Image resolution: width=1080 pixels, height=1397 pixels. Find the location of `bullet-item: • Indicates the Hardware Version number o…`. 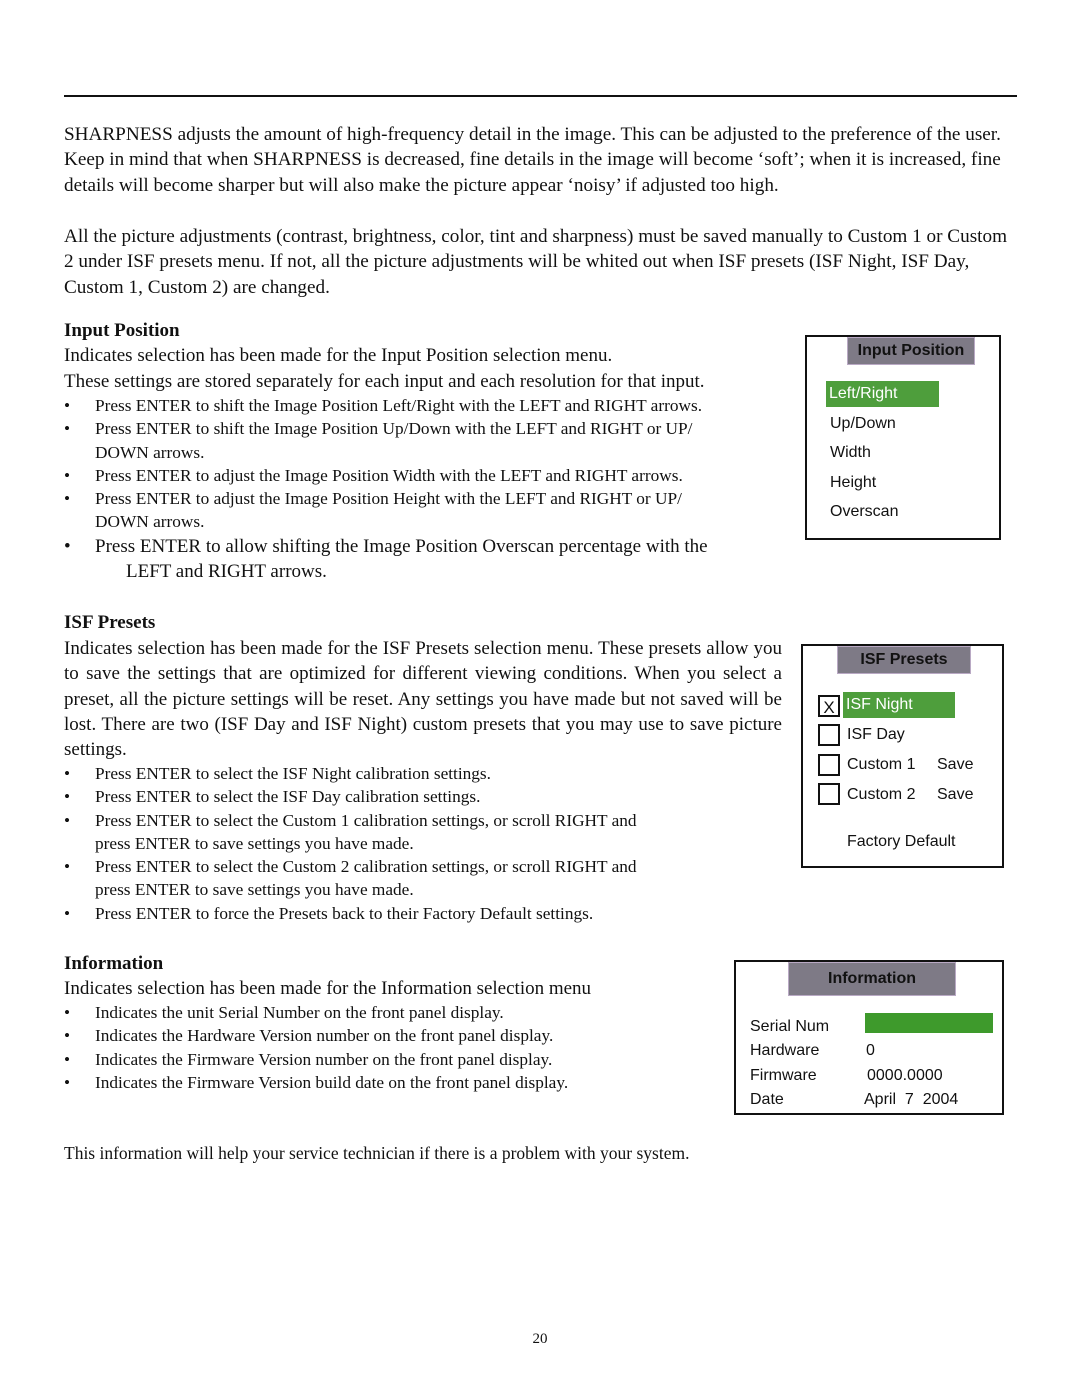

bullet-item: • Indicates the Hardware Version number o… is located at coordinates (309, 1036).